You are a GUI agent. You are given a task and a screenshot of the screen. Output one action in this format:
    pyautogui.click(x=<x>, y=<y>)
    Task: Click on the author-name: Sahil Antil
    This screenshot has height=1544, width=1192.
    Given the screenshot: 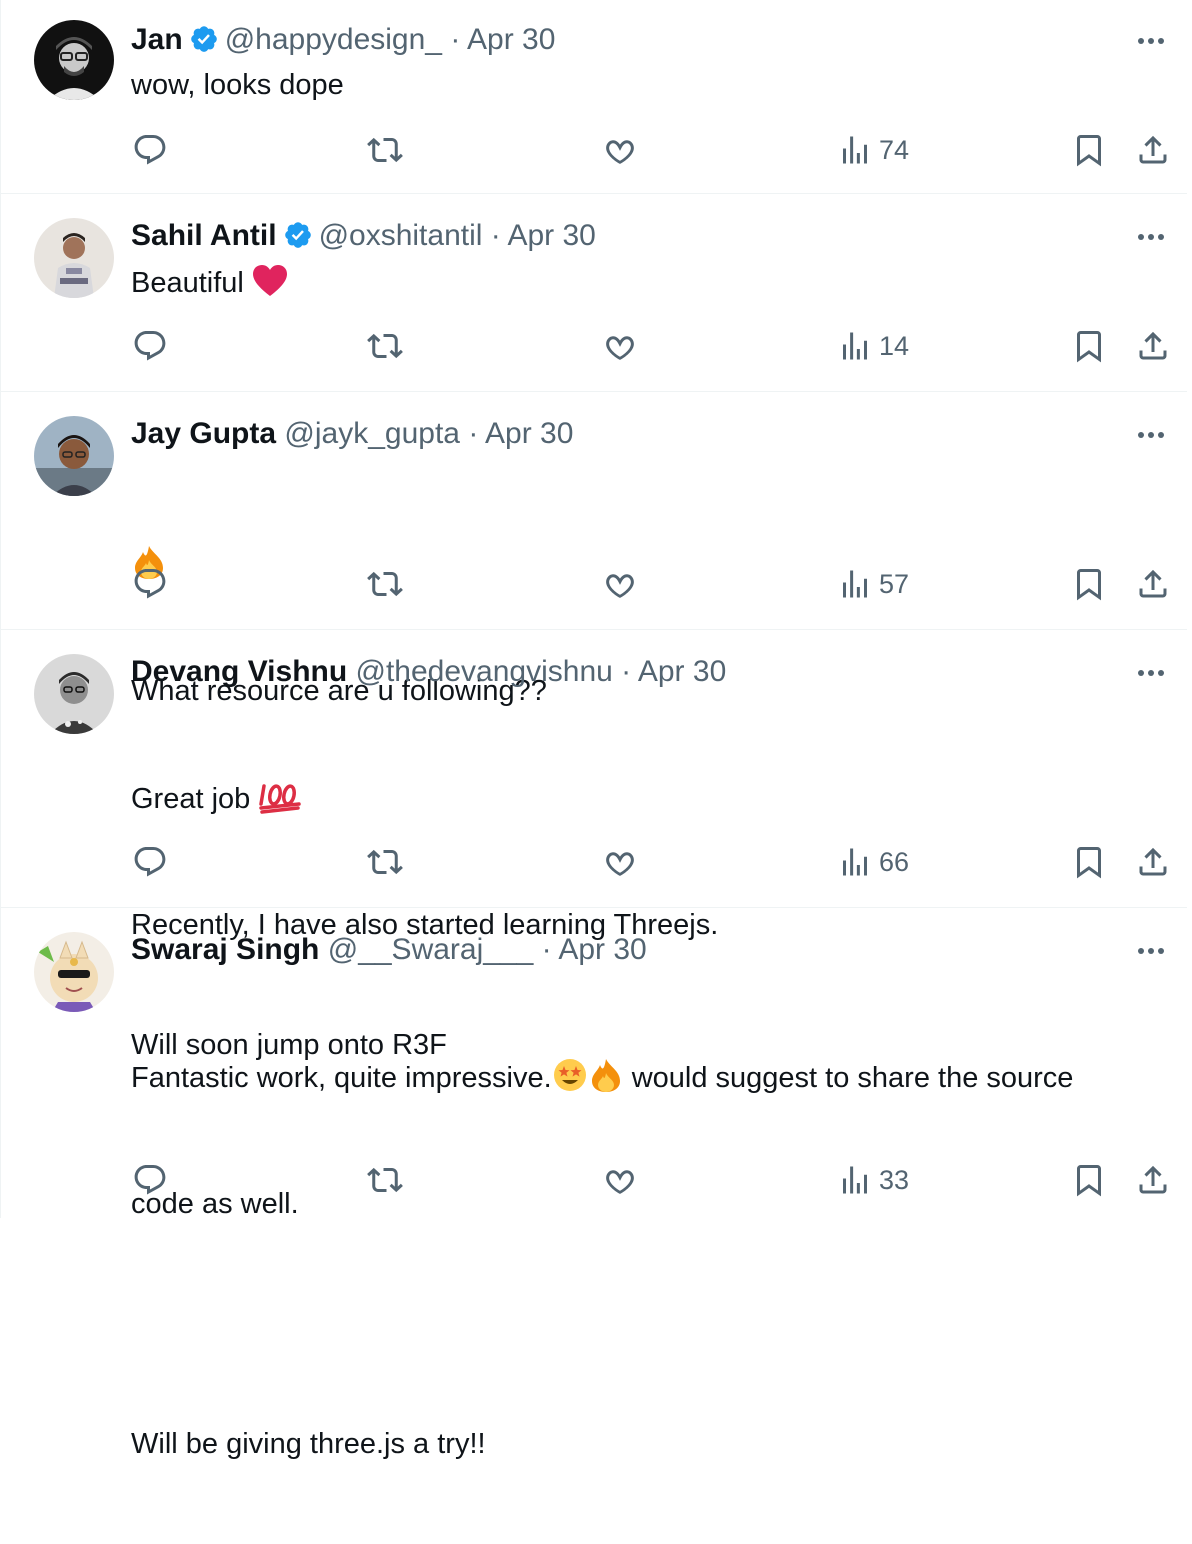 What is the action you would take?
    pyautogui.click(x=204, y=235)
    